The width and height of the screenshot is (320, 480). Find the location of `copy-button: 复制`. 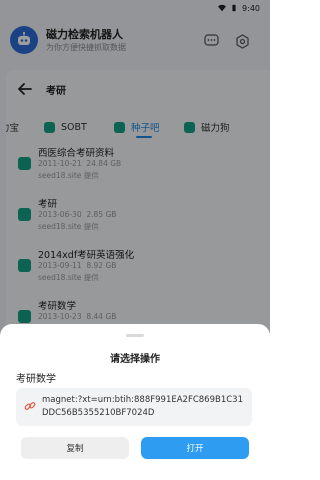

copy-button: 复制 is located at coordinates (75, 448).